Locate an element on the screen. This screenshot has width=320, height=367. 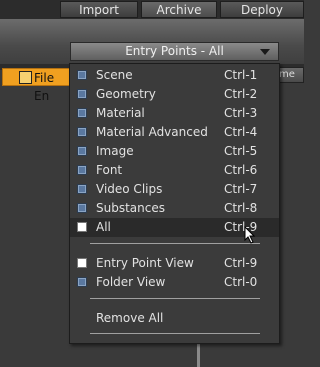
menu-item-material: Material Ctrl-3 is located at coordinates (174, 113).